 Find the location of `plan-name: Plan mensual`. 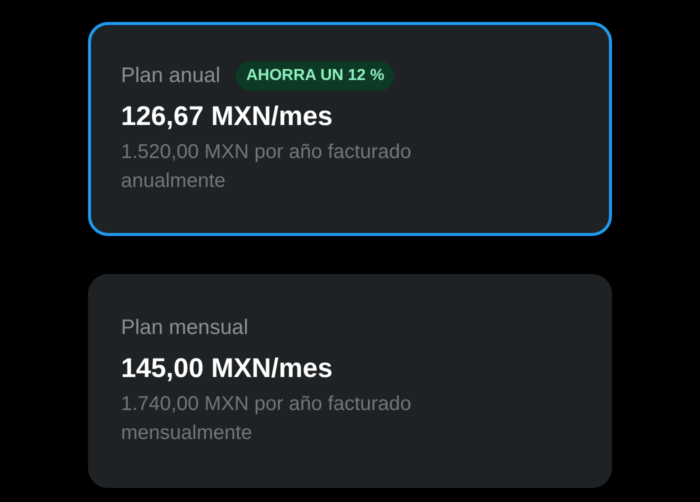

plan-name: Plan mensual is located at coordinates (184, 328).